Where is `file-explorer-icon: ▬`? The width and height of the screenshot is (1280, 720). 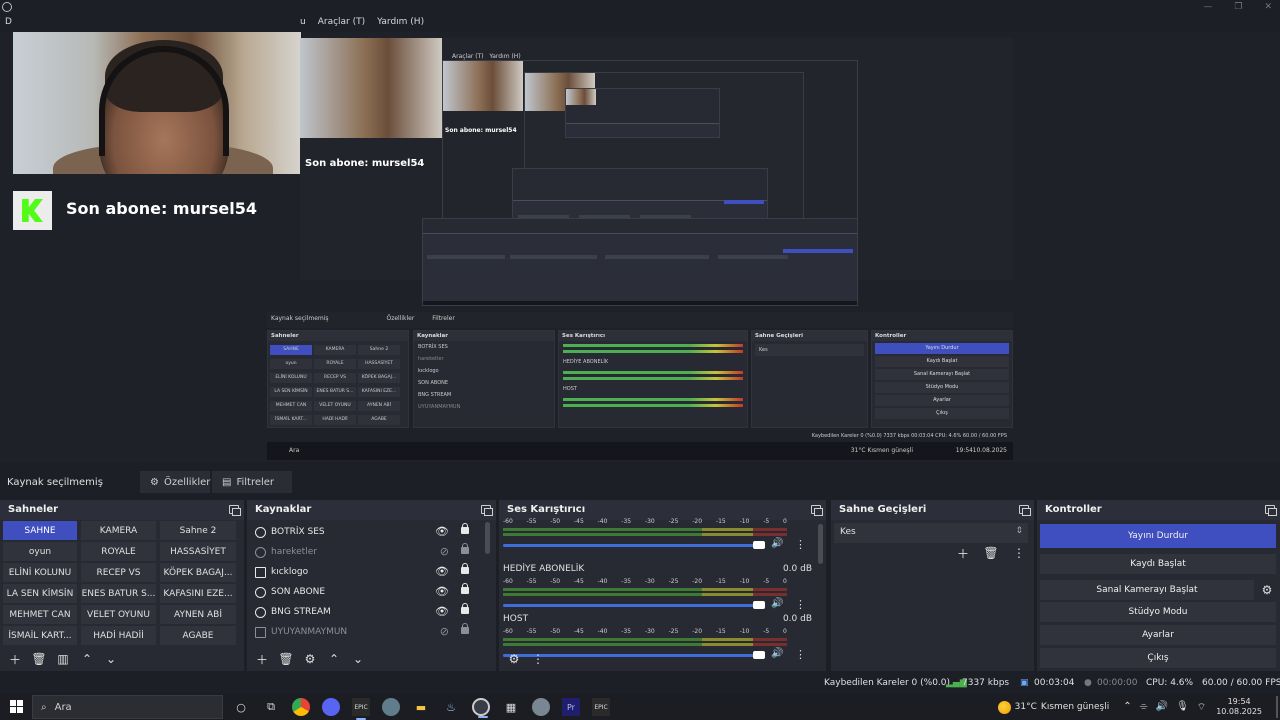 file-explorer-icon: ▬ is located at coordinates (421, 707).